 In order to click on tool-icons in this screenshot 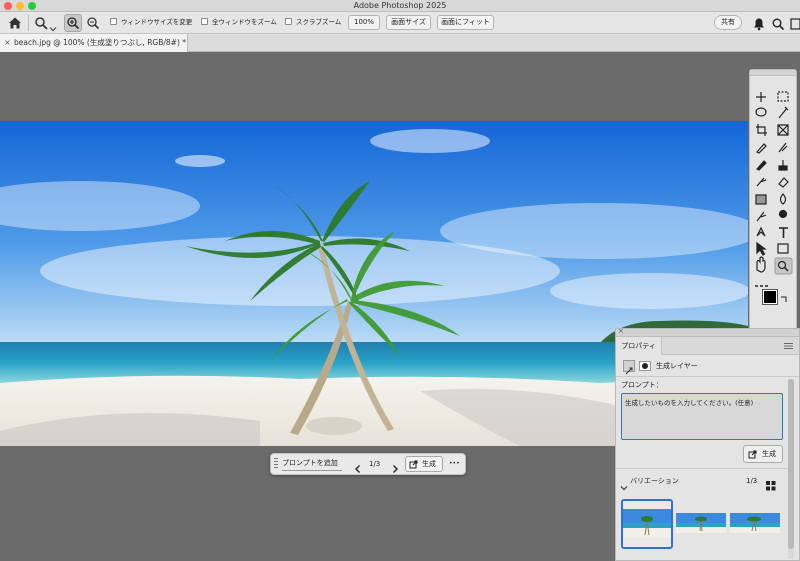, I will do `click(774, 189)`.